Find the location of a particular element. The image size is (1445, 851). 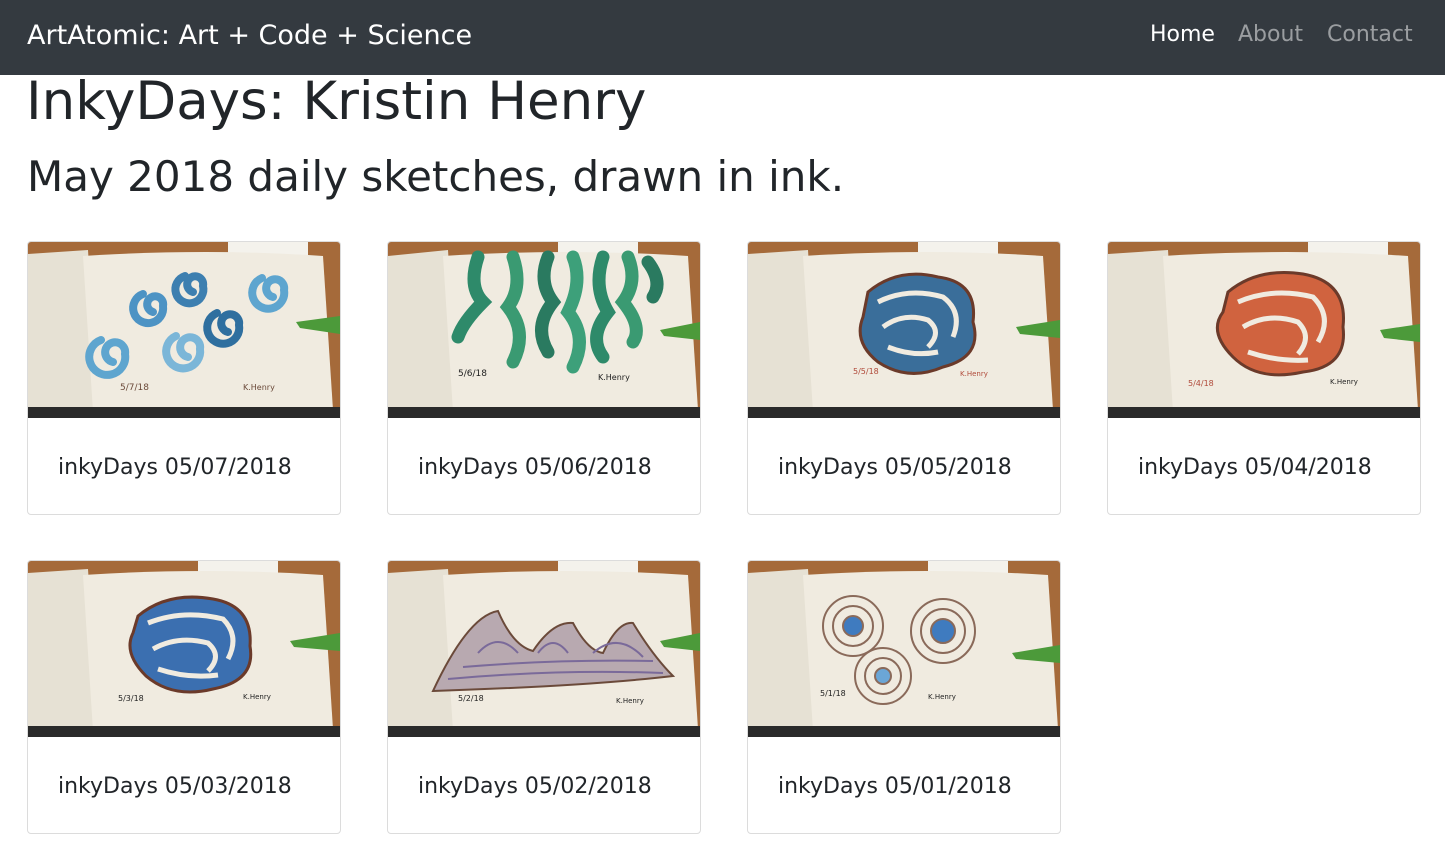

svg-text: 5/4/18 is located at coordinates (1201, 383).